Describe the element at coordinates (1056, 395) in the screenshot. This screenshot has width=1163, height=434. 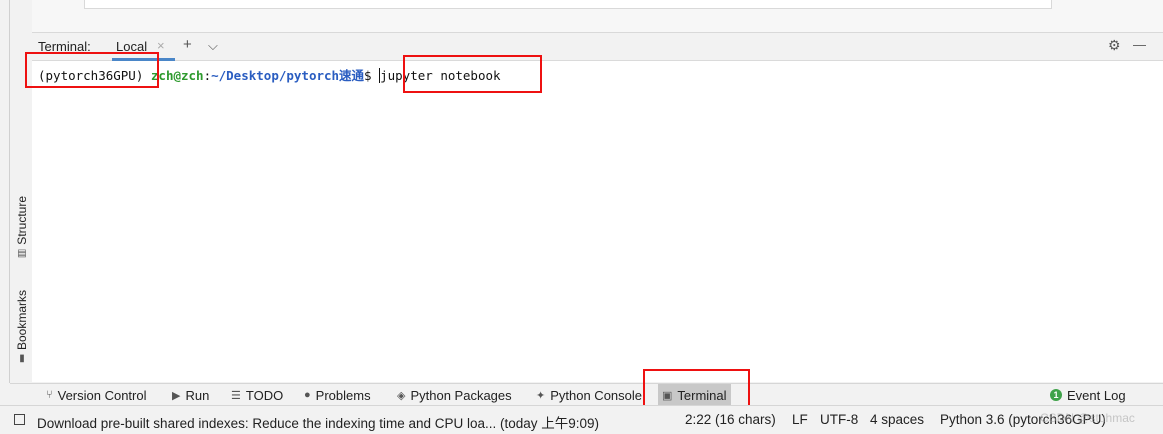
I see `event-count-badge: 1` at that location.